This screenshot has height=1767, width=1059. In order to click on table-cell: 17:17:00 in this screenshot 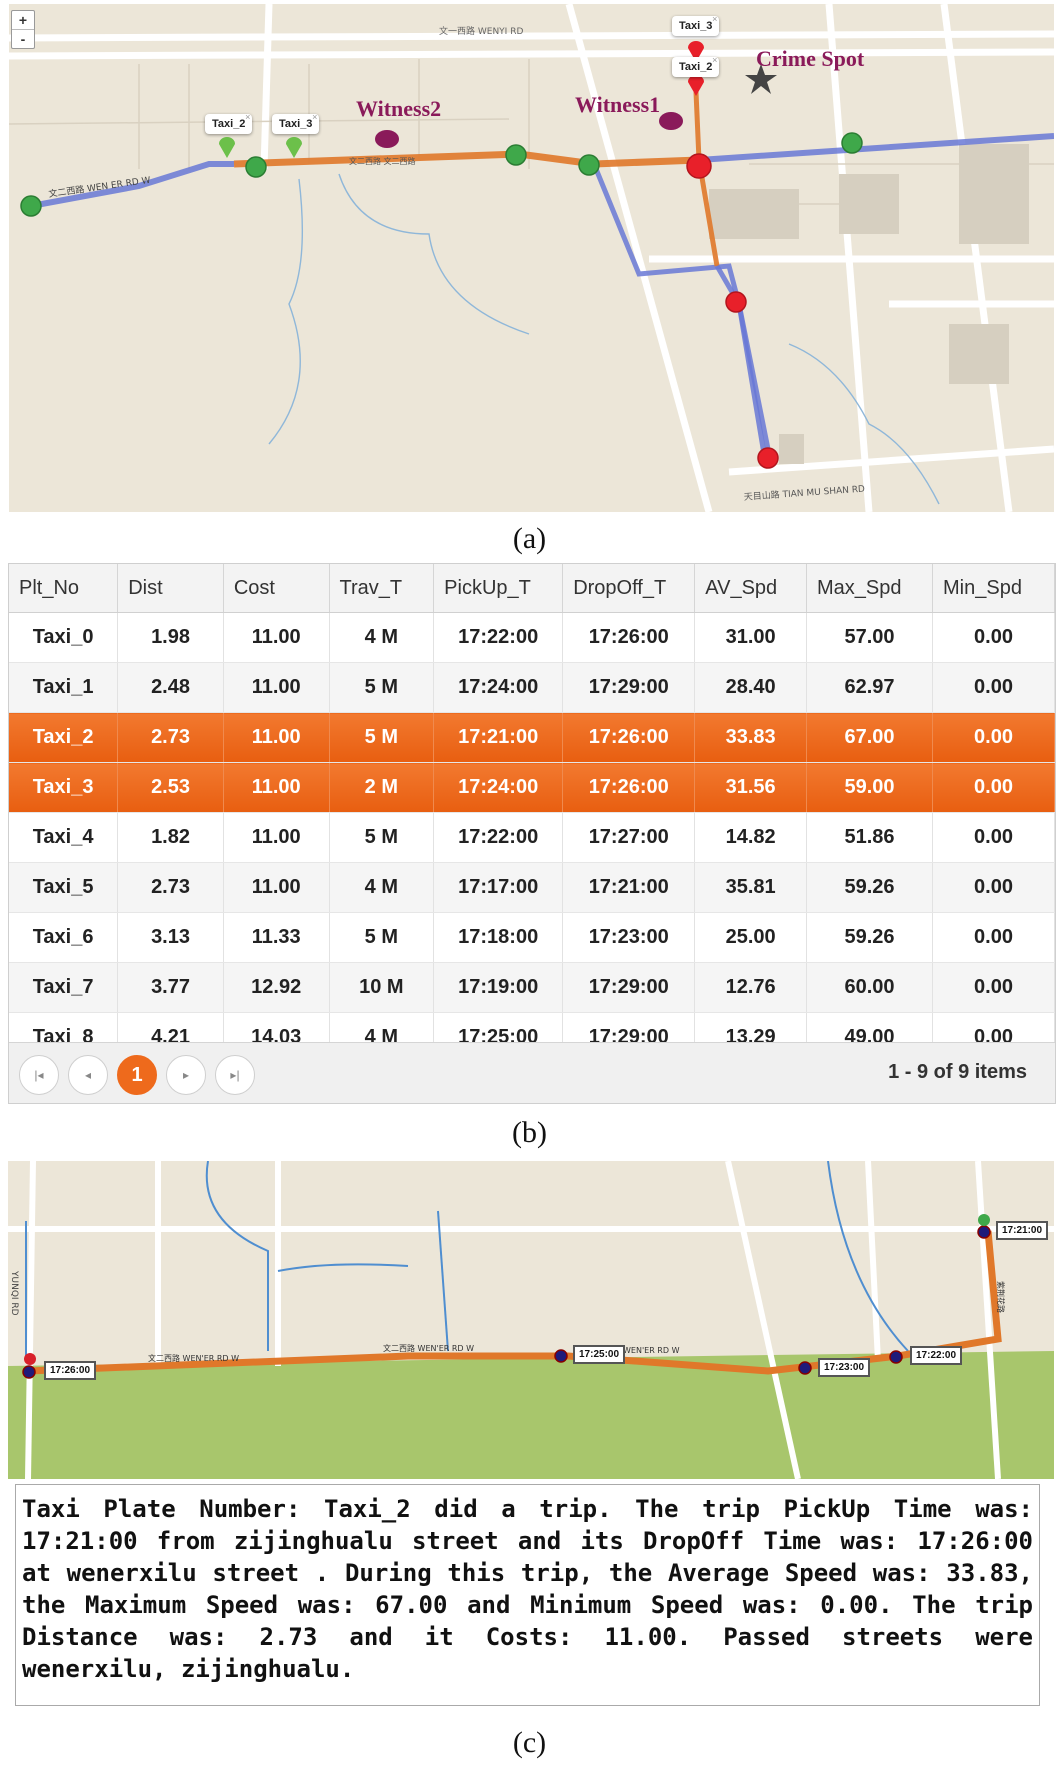, I will do `click(498, 887)`.